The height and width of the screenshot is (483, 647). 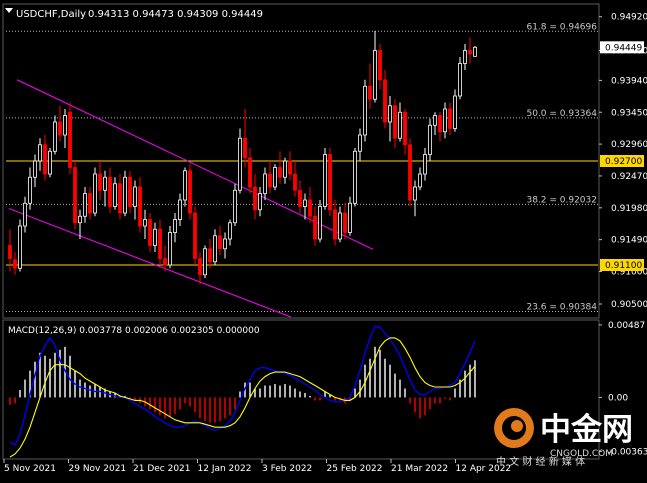 I want to click on time-tick-label: 29 Nov 2021, so click(x=98, y=469).